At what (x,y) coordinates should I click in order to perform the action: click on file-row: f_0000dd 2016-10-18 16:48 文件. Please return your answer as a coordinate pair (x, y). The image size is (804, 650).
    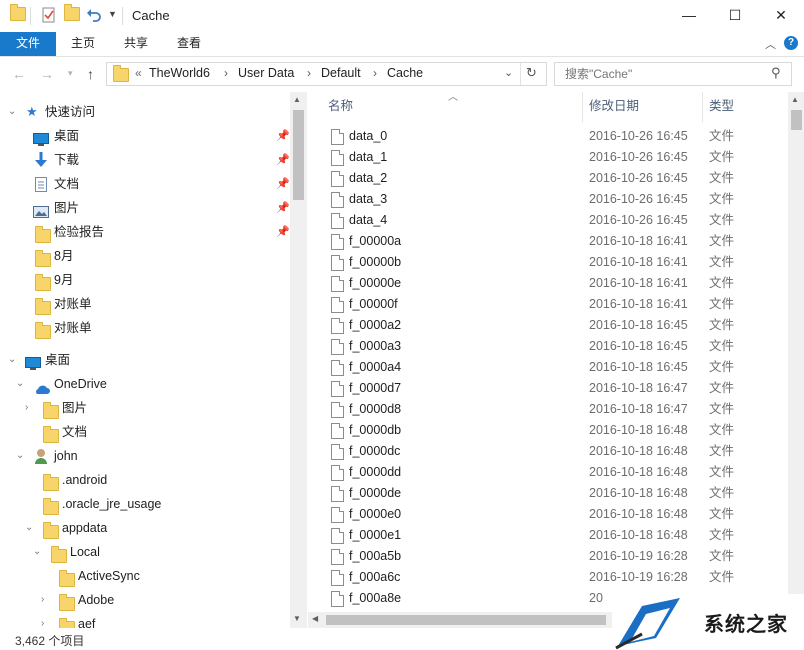
    Looking at the image, I should click on (548, 472).